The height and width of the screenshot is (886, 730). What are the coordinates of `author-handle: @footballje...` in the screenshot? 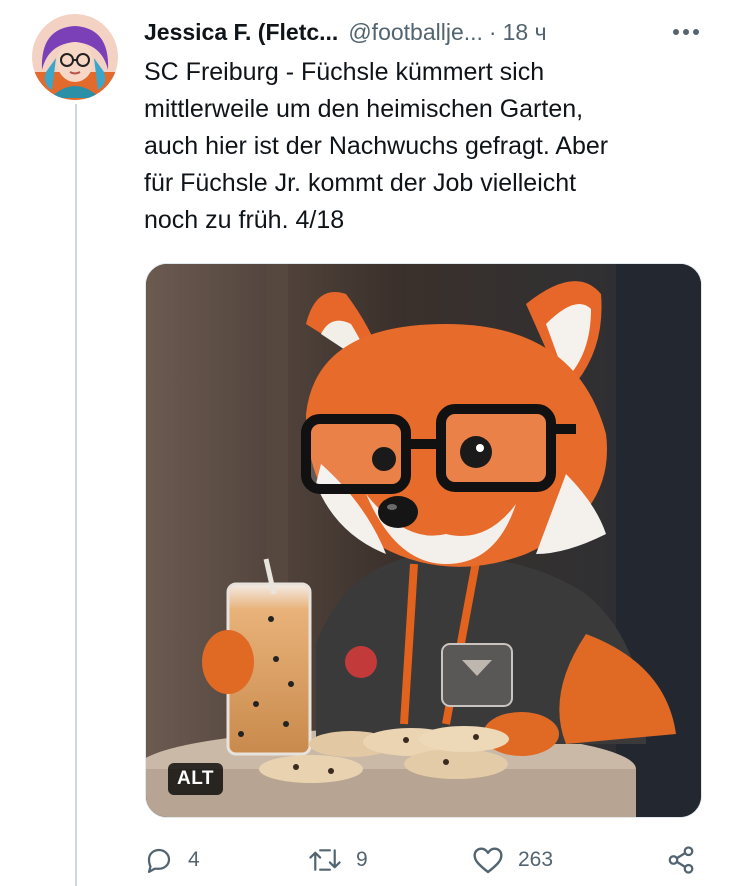 It's located at (415, 32).